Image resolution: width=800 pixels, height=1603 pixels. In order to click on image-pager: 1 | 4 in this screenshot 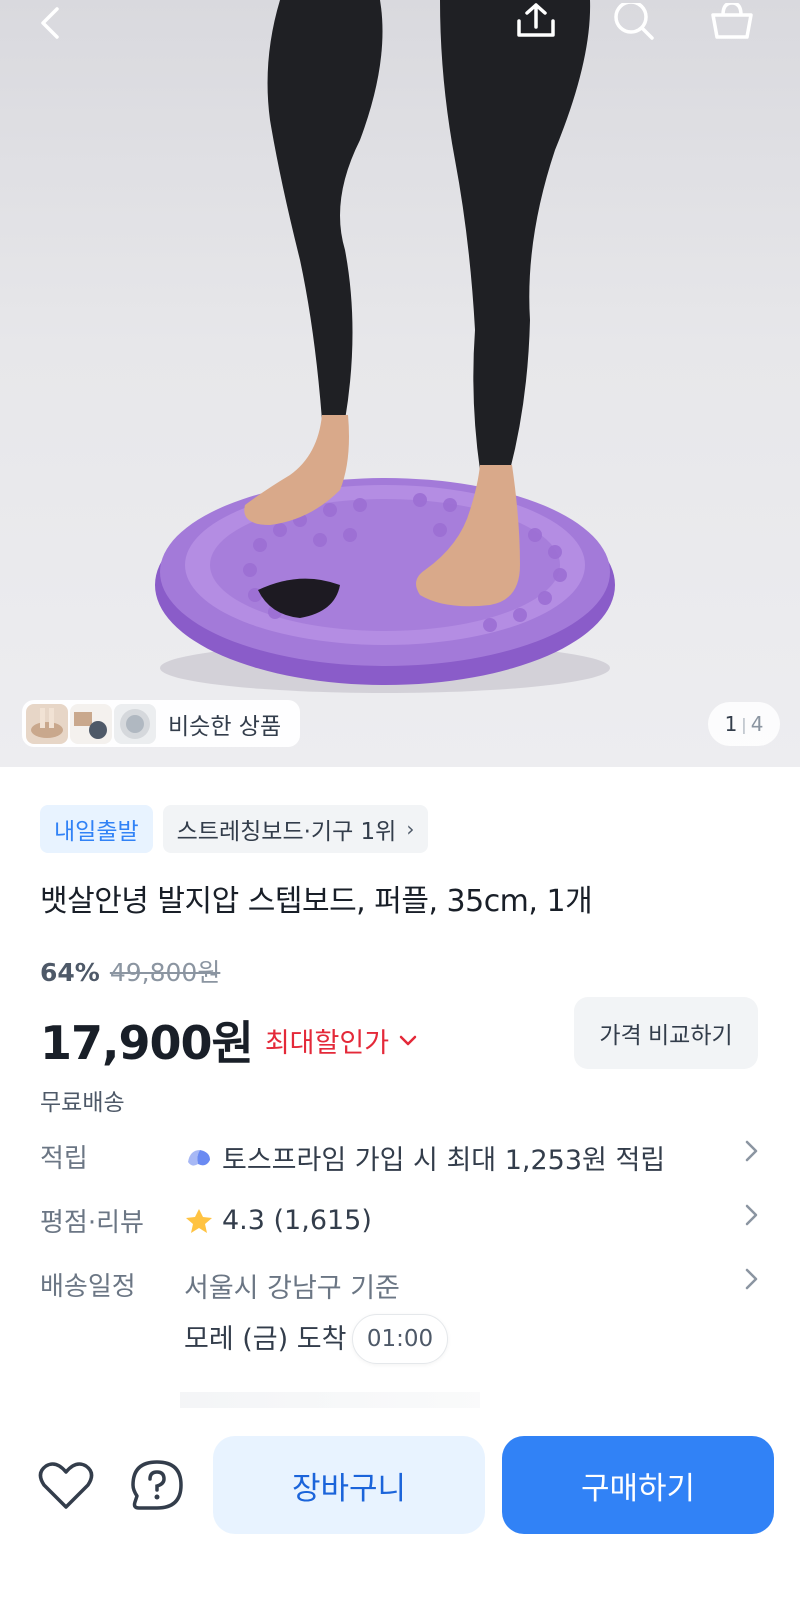, I will do `click(744, 724)`.